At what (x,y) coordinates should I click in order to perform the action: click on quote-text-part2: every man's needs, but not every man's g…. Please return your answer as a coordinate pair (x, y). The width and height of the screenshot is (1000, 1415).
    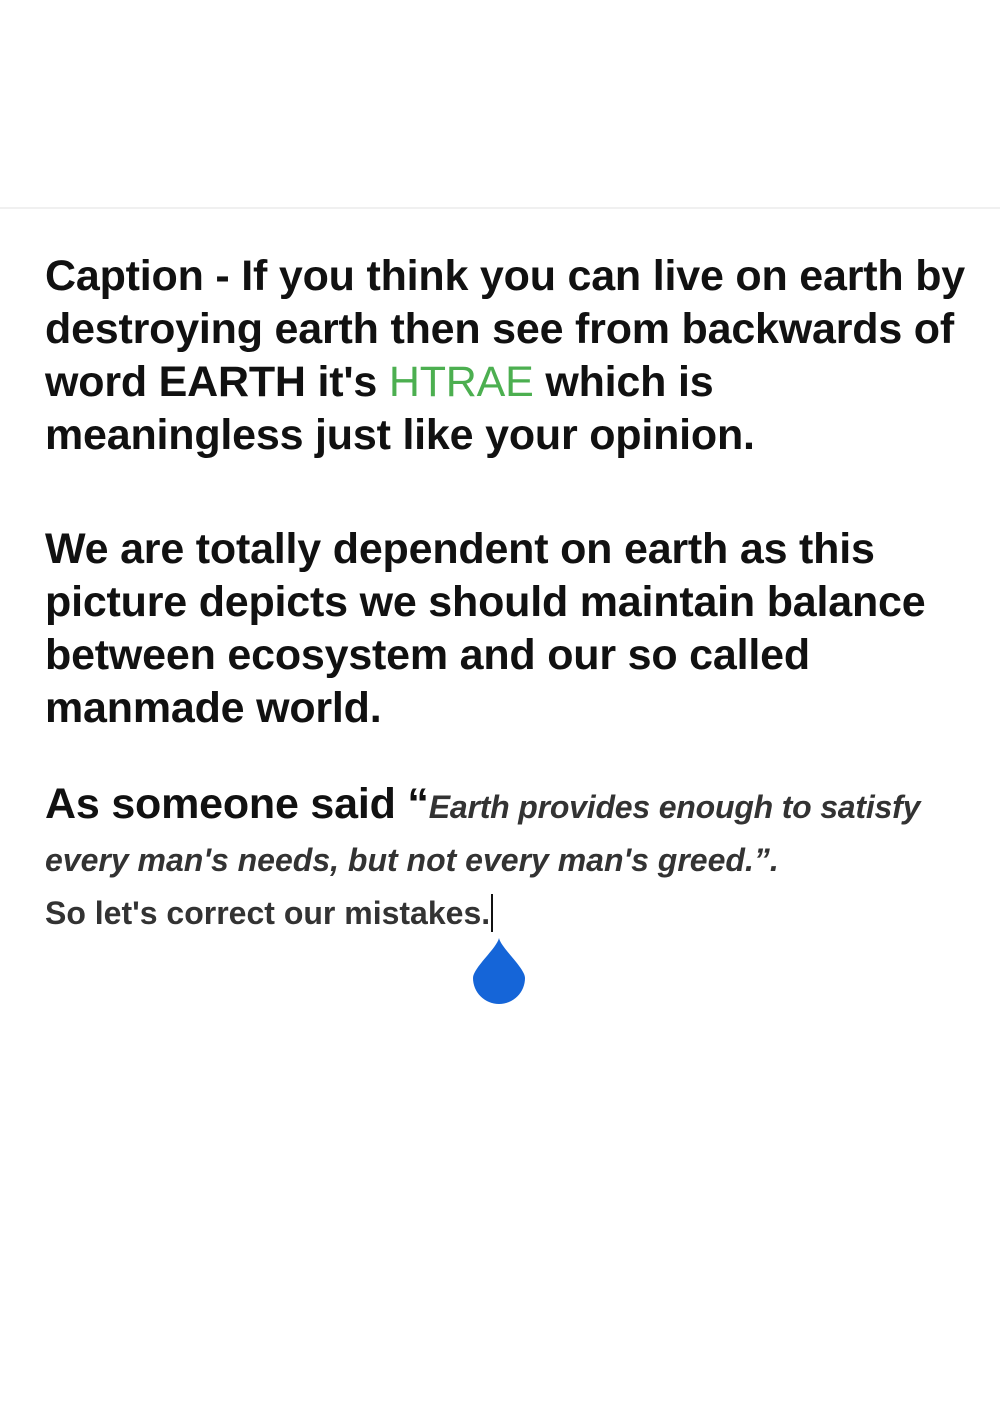
    Looking at the image, I should click on (412, 860).